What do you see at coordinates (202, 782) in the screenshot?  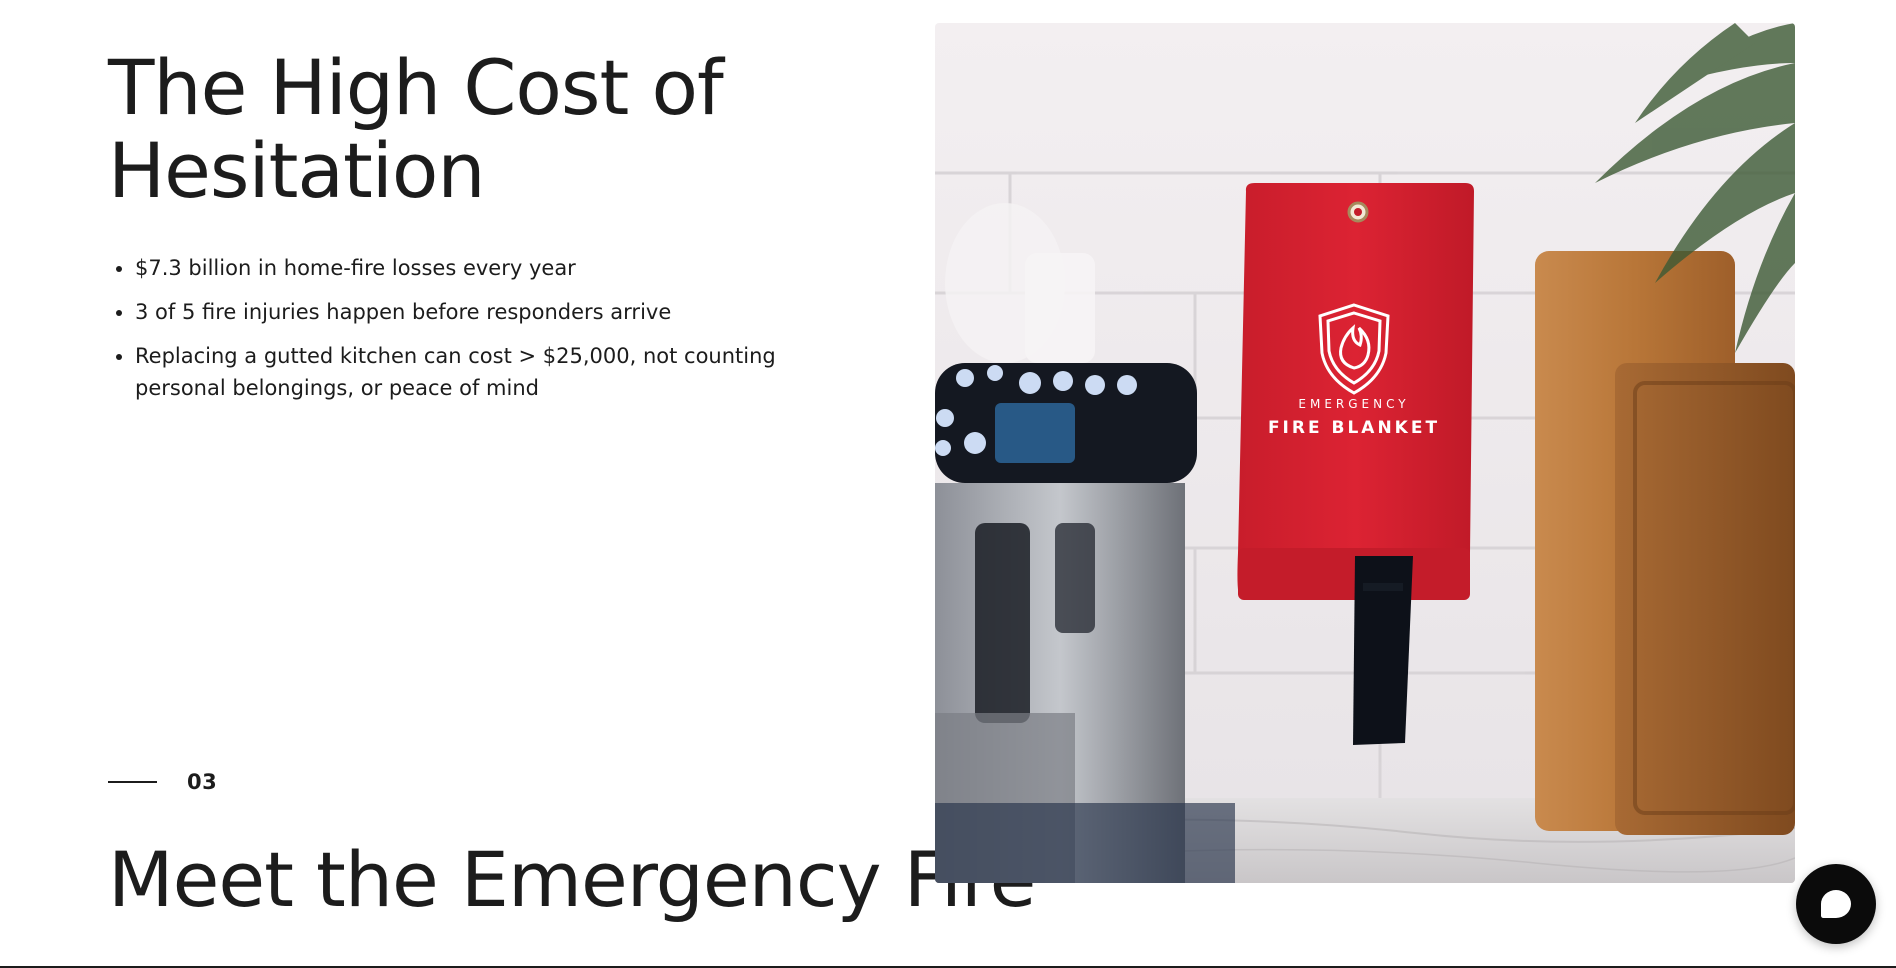 I see `section-number: 03` at bounding box center [202, 782].